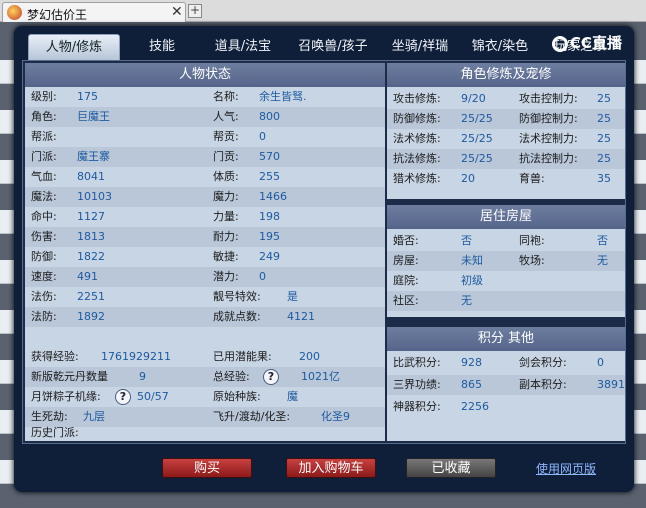  Describe the element at coordinates (205, 197) in the screenshot. I see `stat-row: 魔法: 10103 魔力: 1466` at that location.